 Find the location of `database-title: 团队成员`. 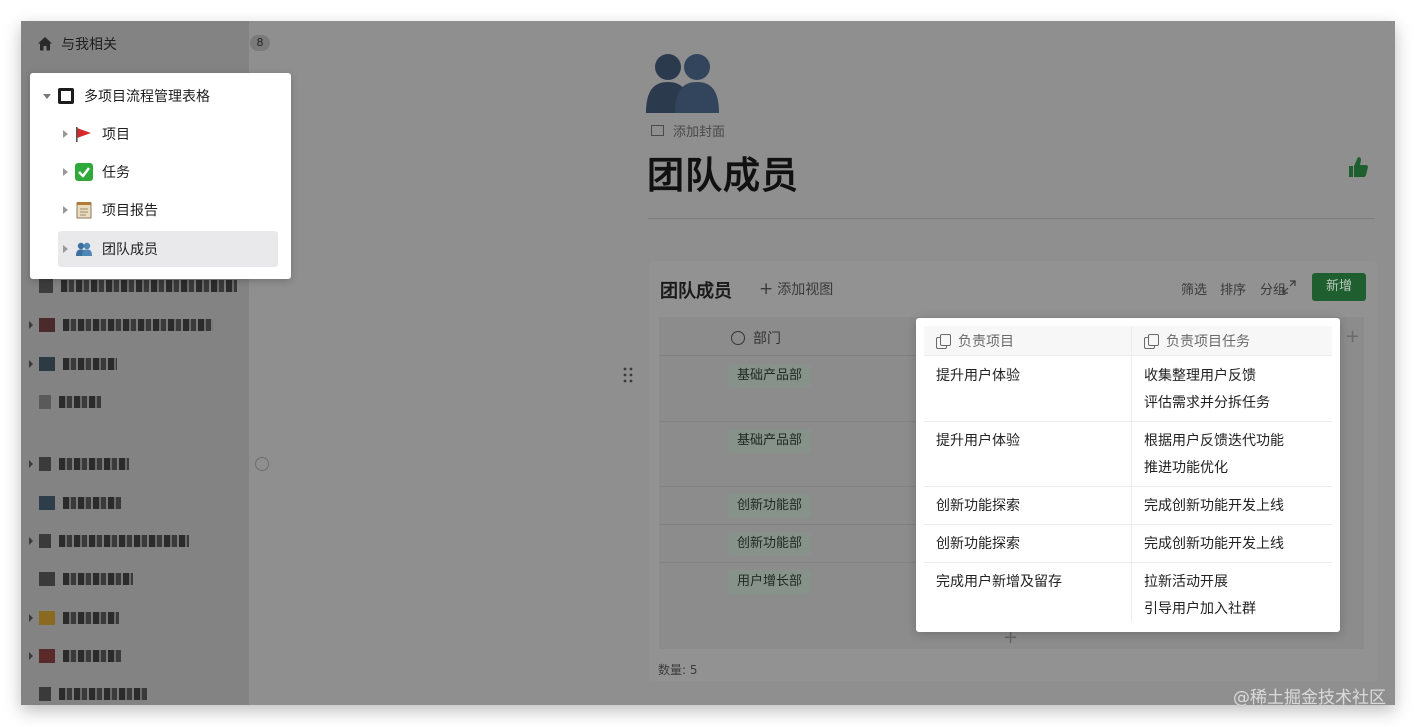

database-title: 团队成员 is located at coordinates (696, 290).